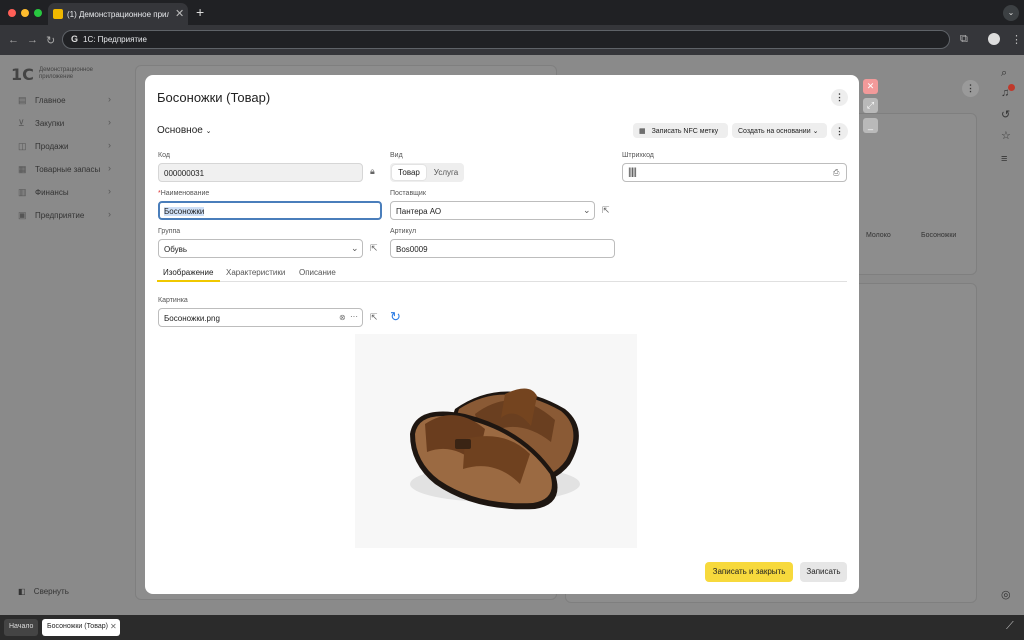 This screenshot has width=1024, height=640. I want to click on refresh-icon: ↻, so click(395, 317).